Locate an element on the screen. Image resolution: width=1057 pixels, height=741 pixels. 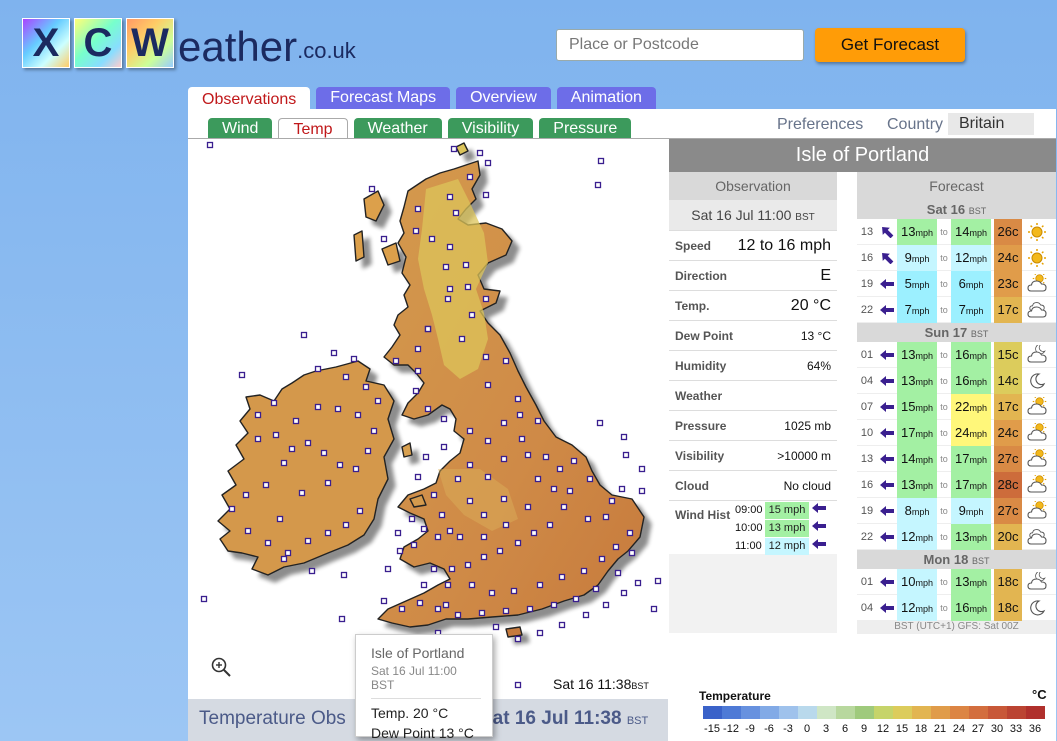
get-forecast-button: Get Forecast is located at coordinates (890, 45).